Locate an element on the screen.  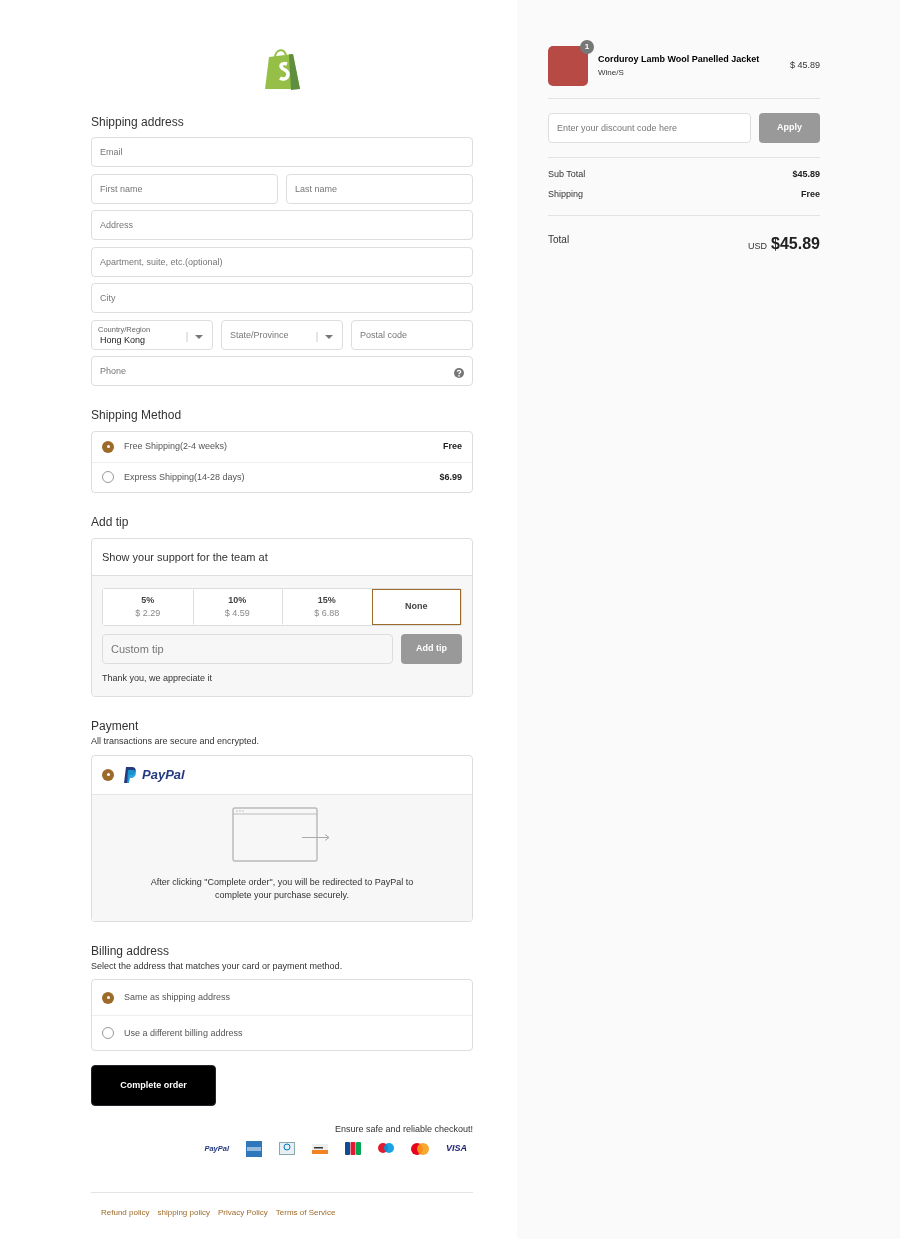
total-label: Total is located at coordinates (559, 240).